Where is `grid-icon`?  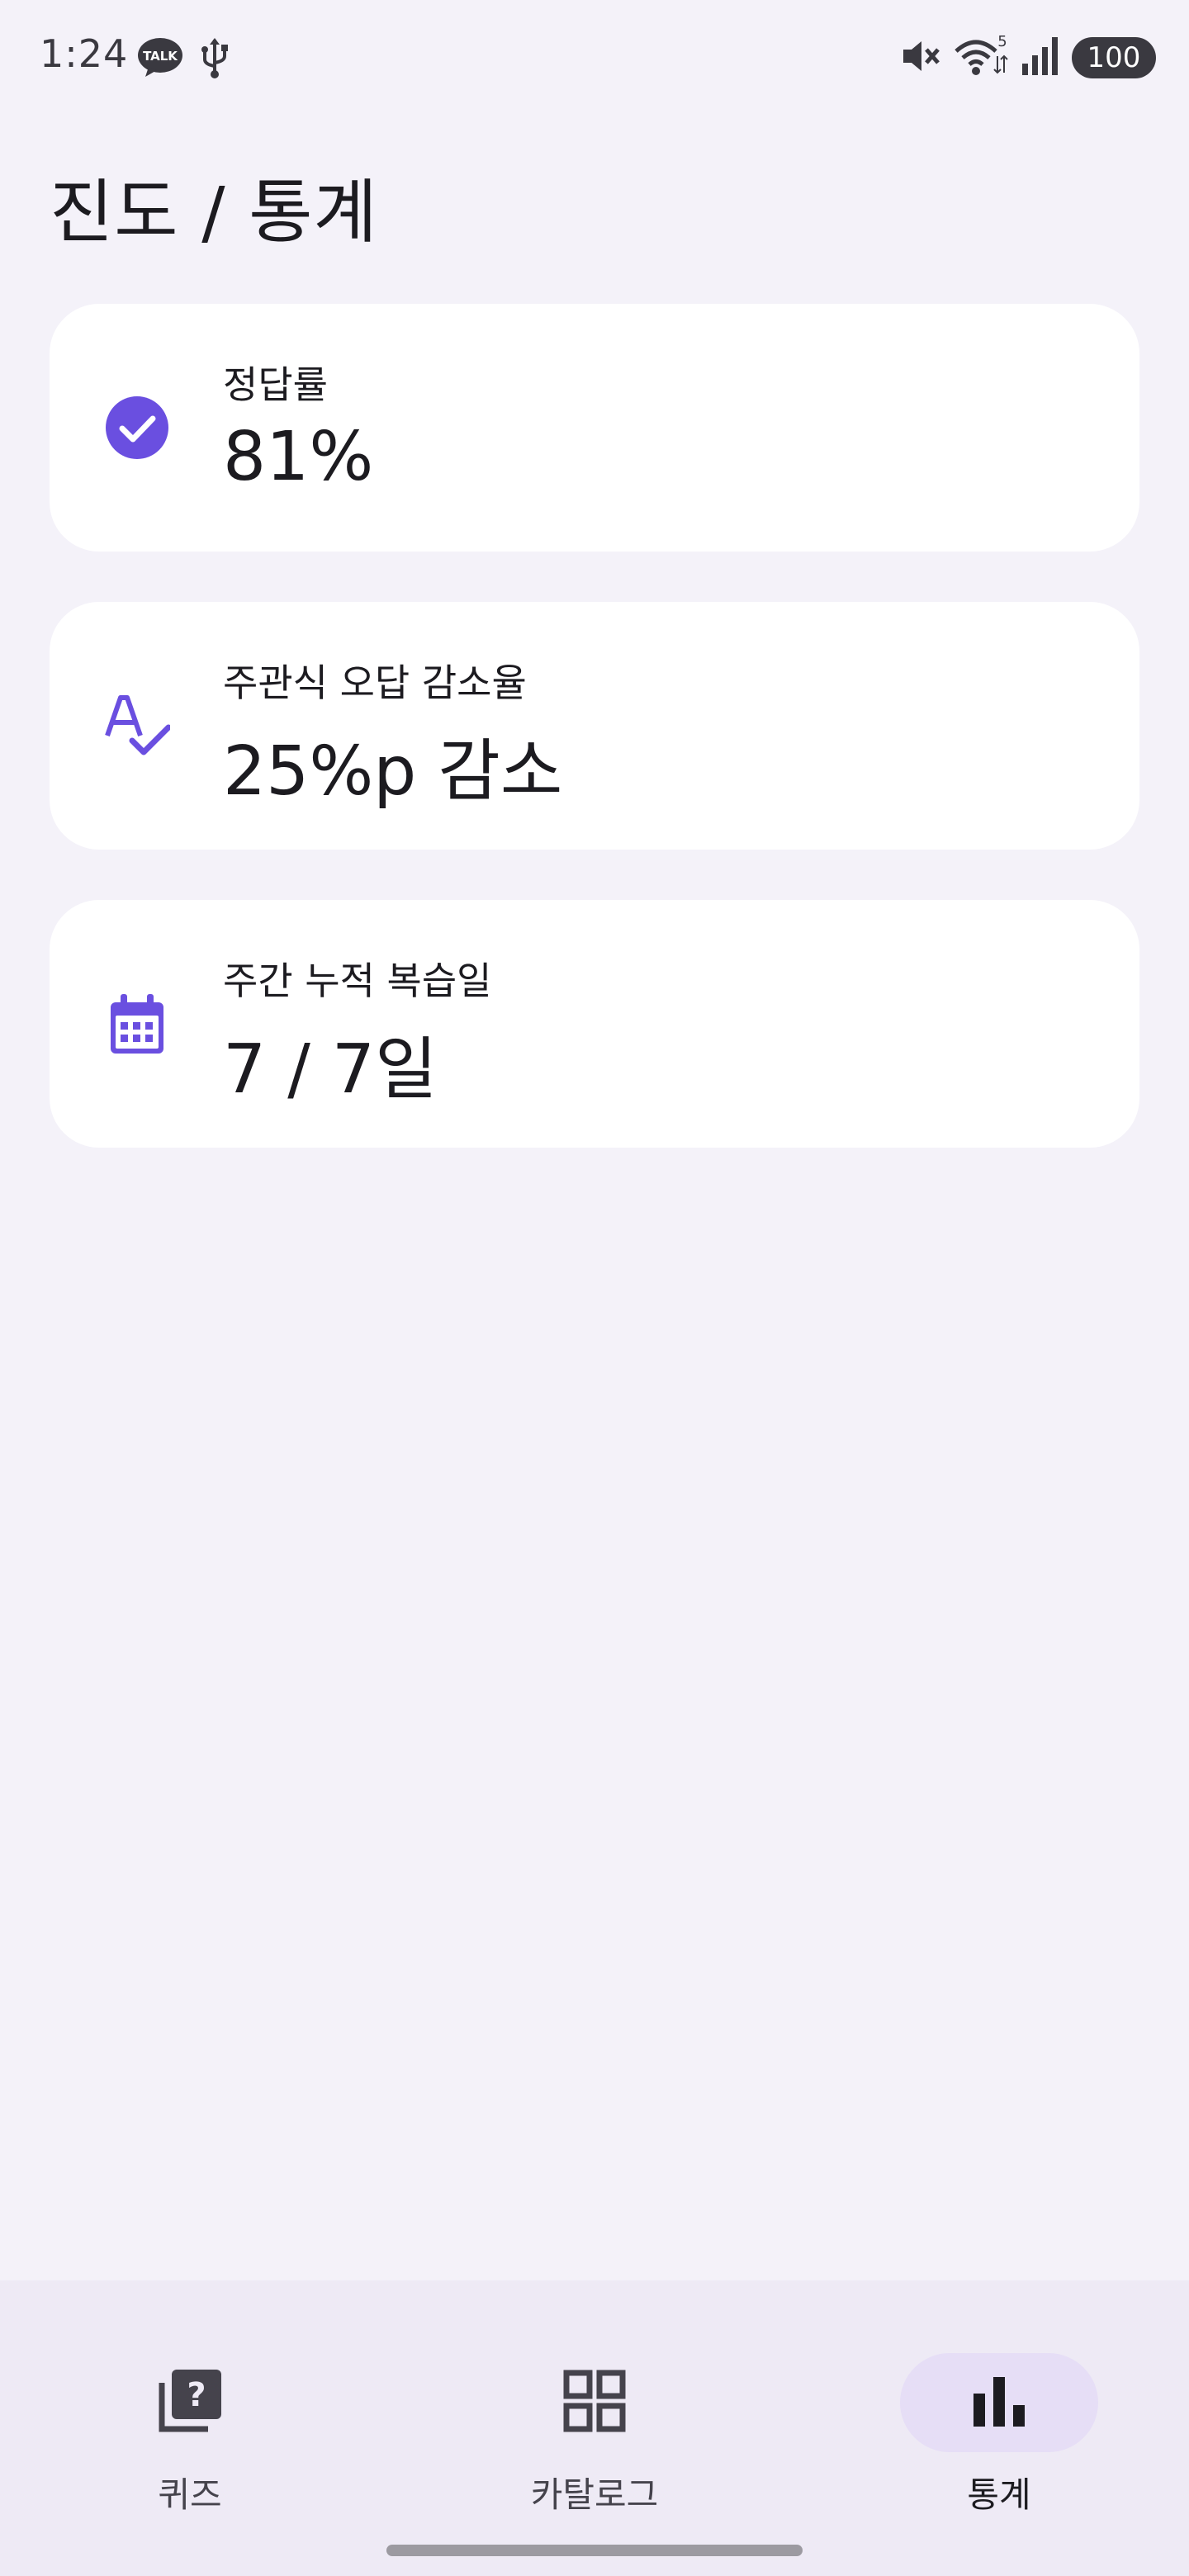 grid-icon is located at coordinates (594, 2403).